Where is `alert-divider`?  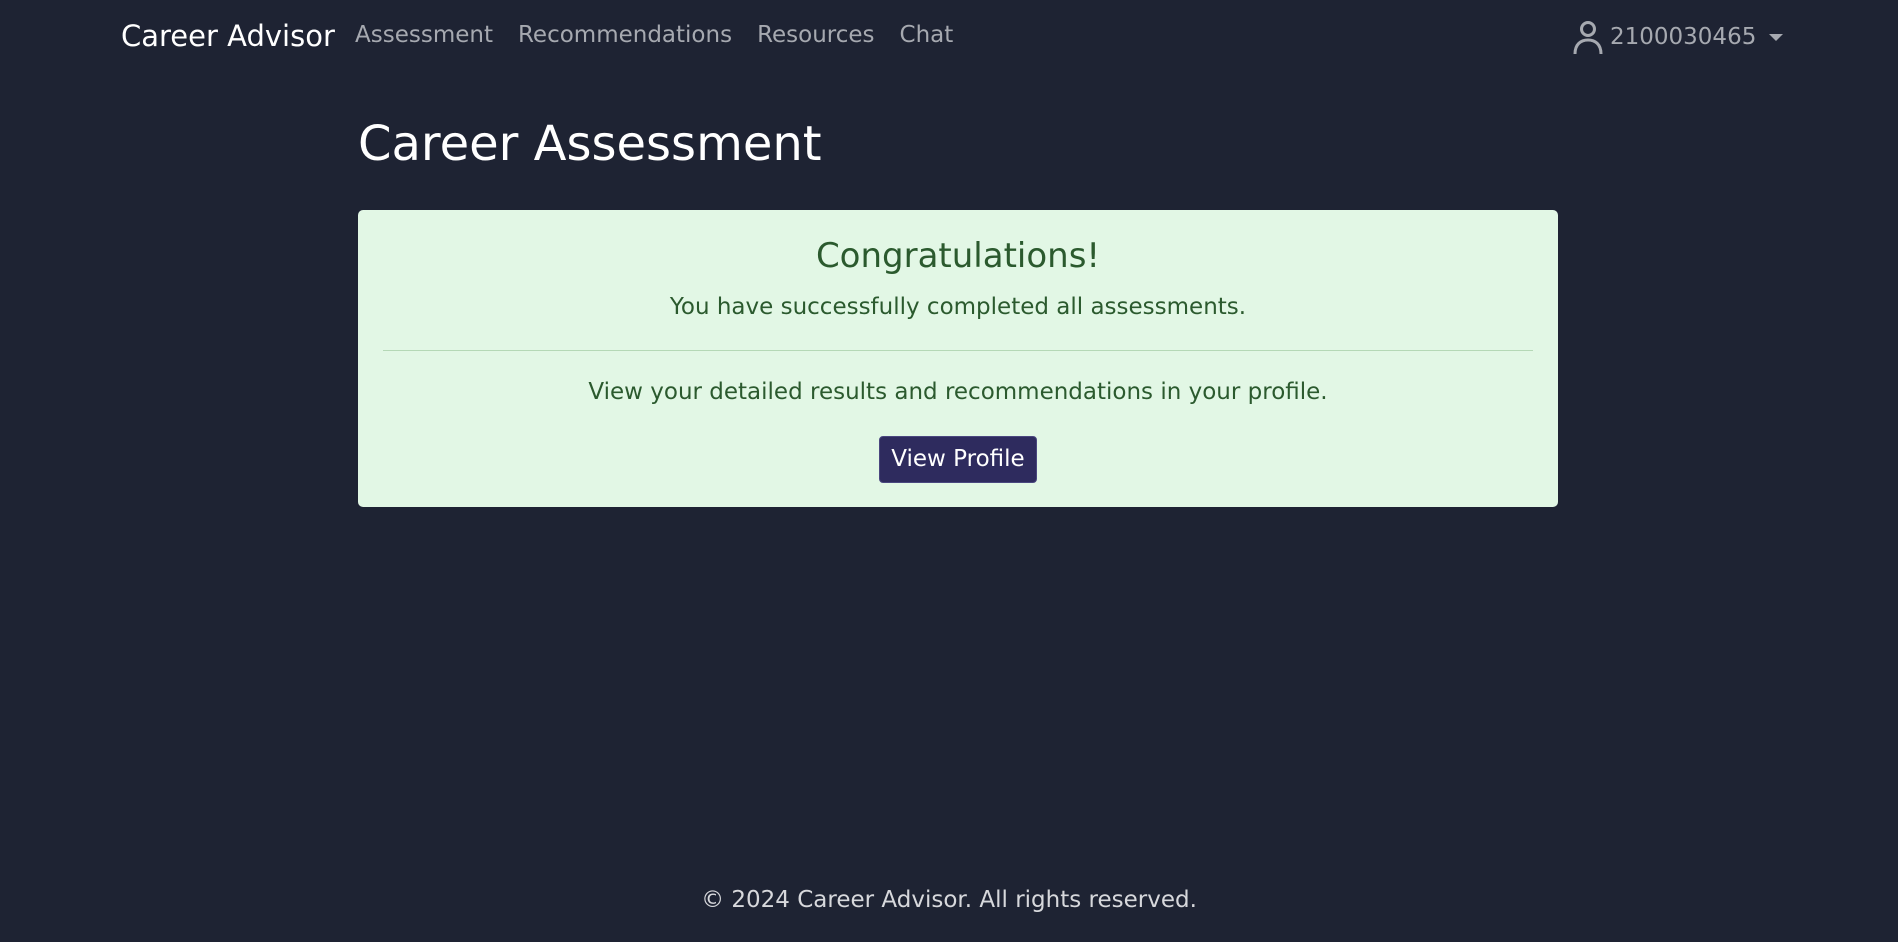
alert-divider is located at coordinates (958, 350).